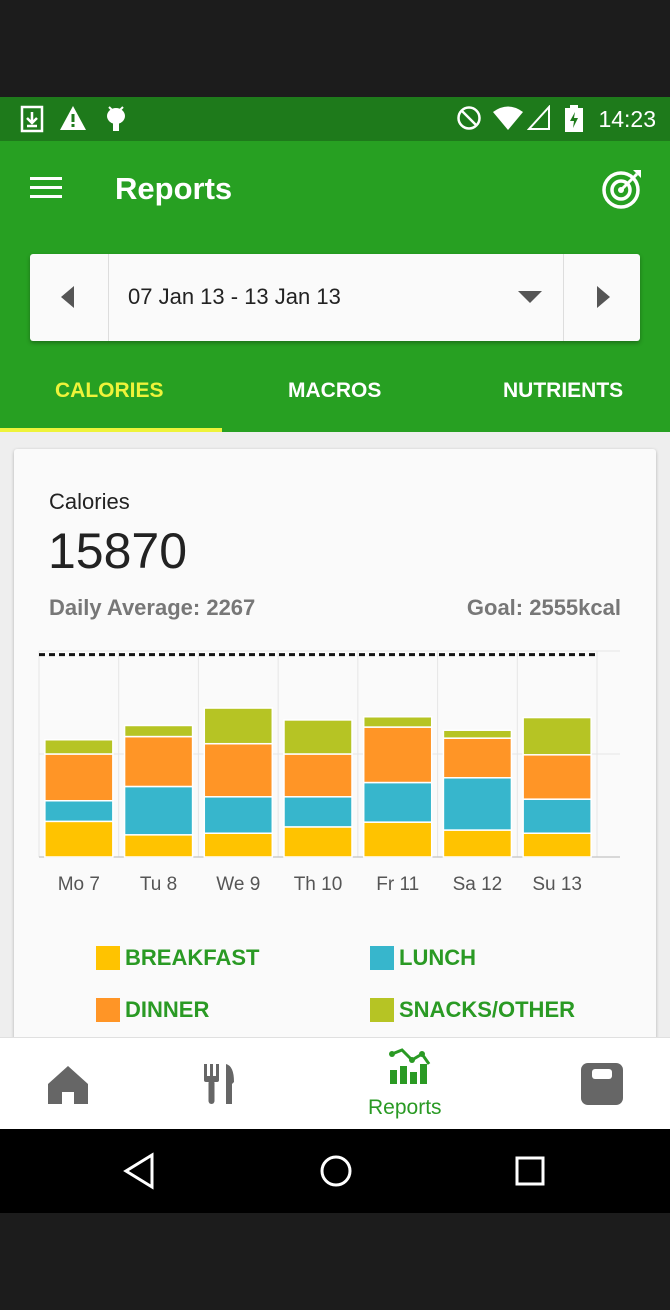 The image size is (670, 1310). I want to click on chevron-right-icon, so click(603, 297).